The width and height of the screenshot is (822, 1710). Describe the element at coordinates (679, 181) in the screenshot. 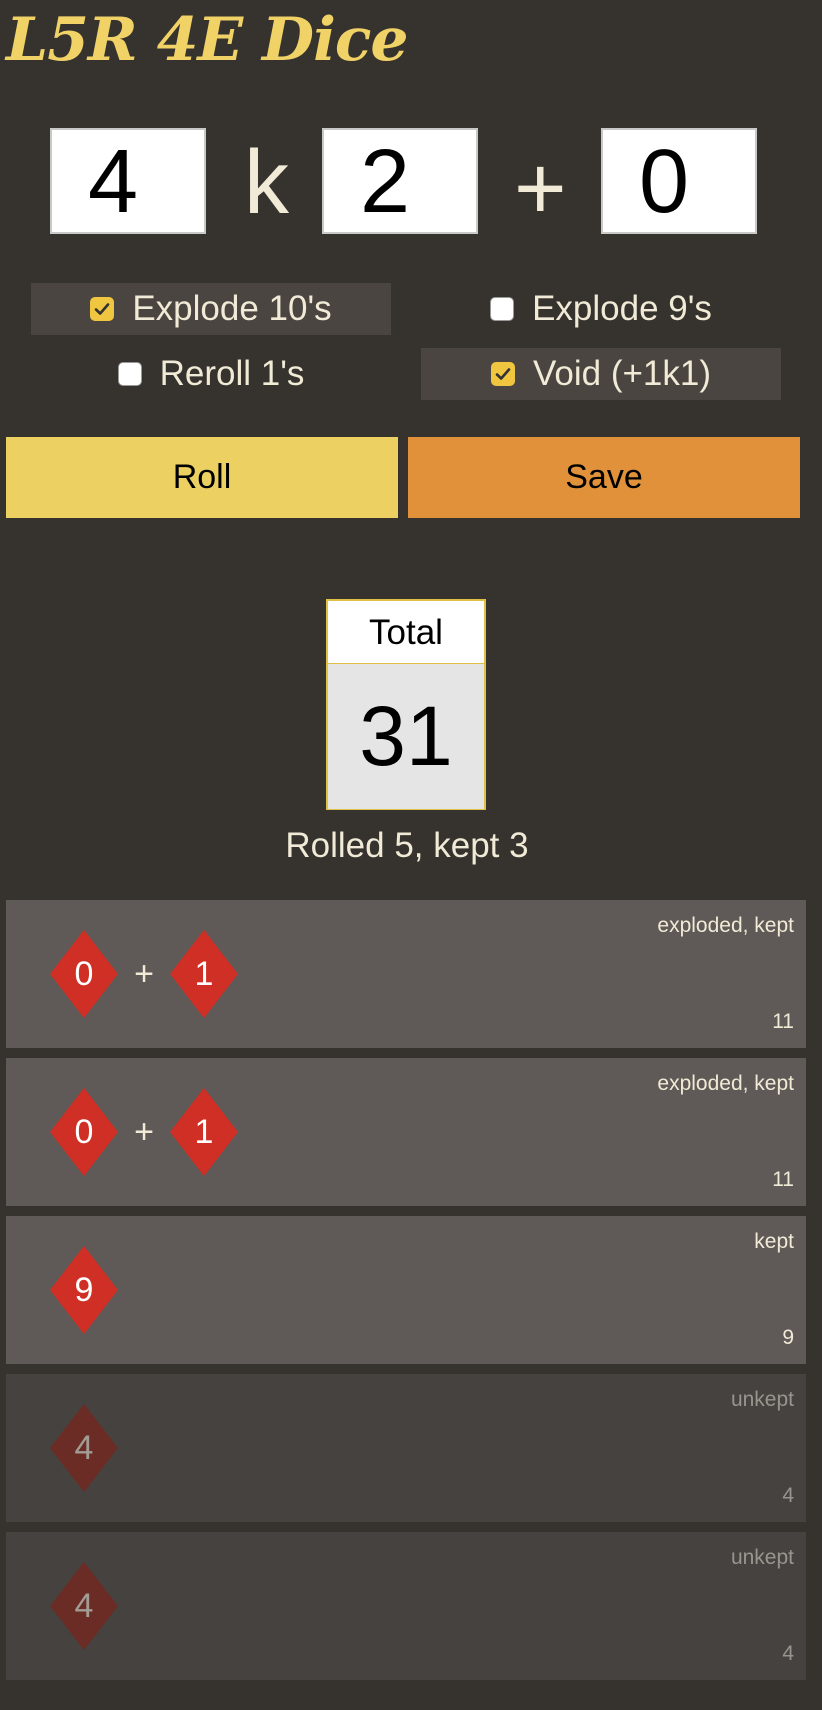

I see `bonus-input: 0` at that location.